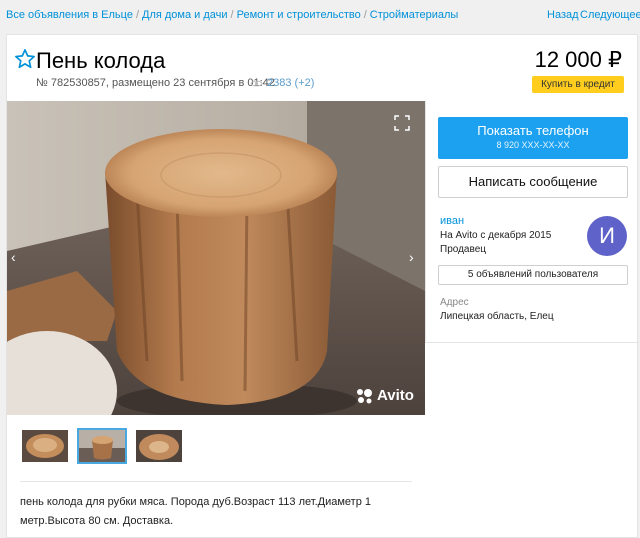 The height and width of the screenshot is (538, 640). Describe the element at coordinates (578, 59) in the screenshot. I see `listing-price: 12 000 ₽` at that location.